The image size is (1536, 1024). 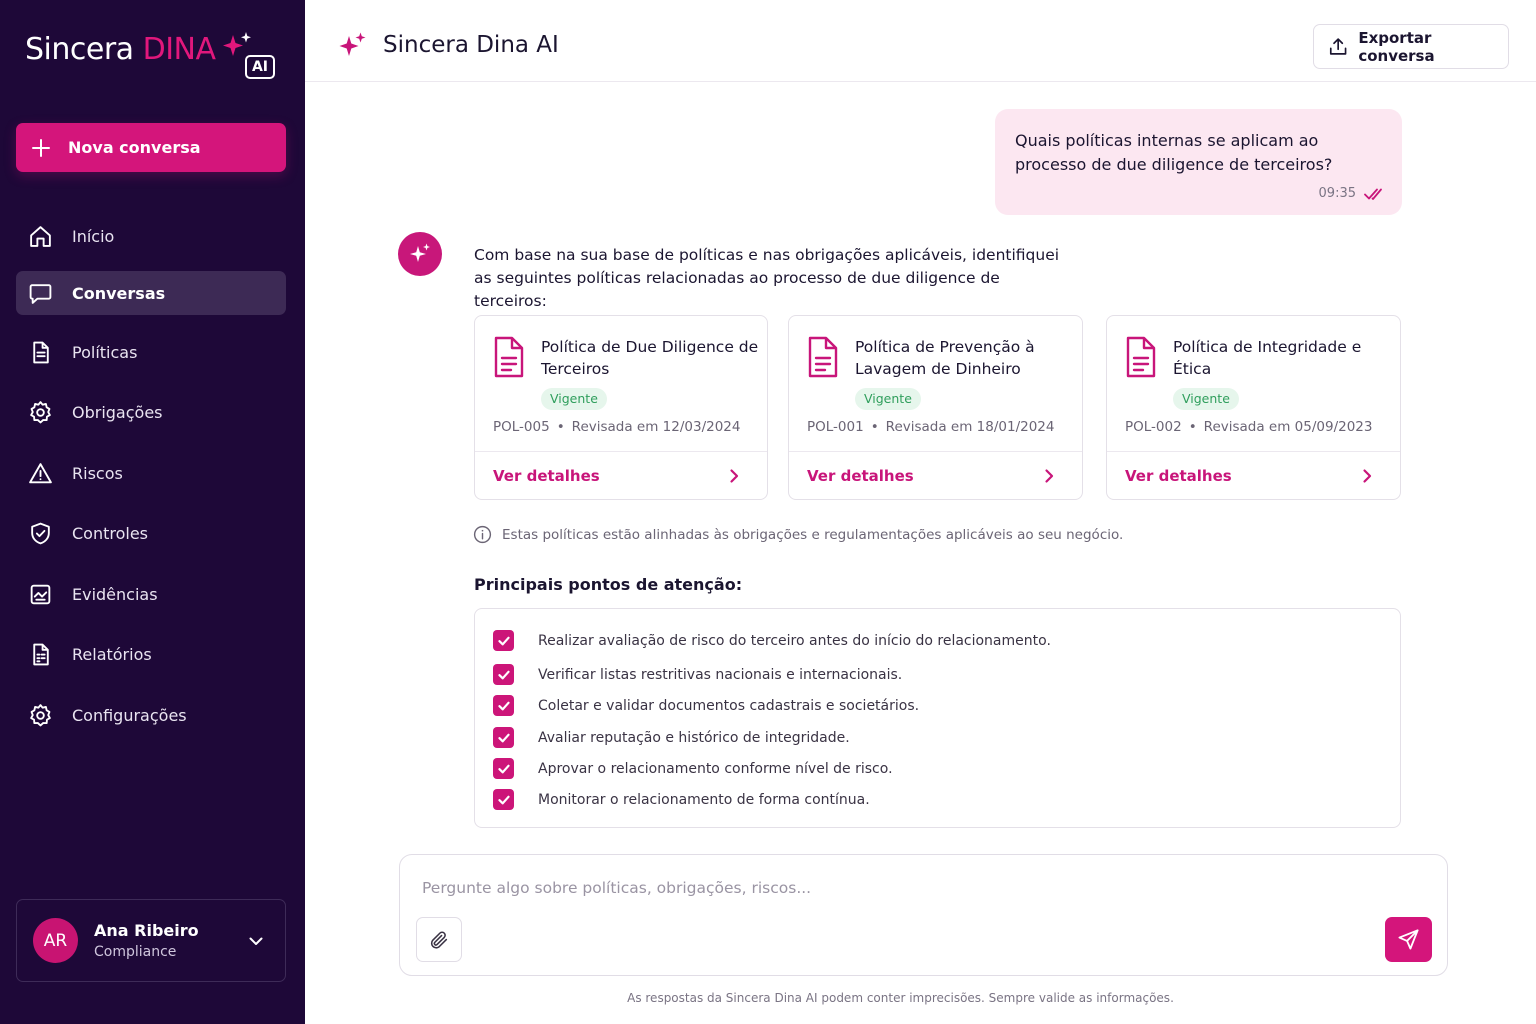 I want to click on send-icon, so click(x=1408, y=939).